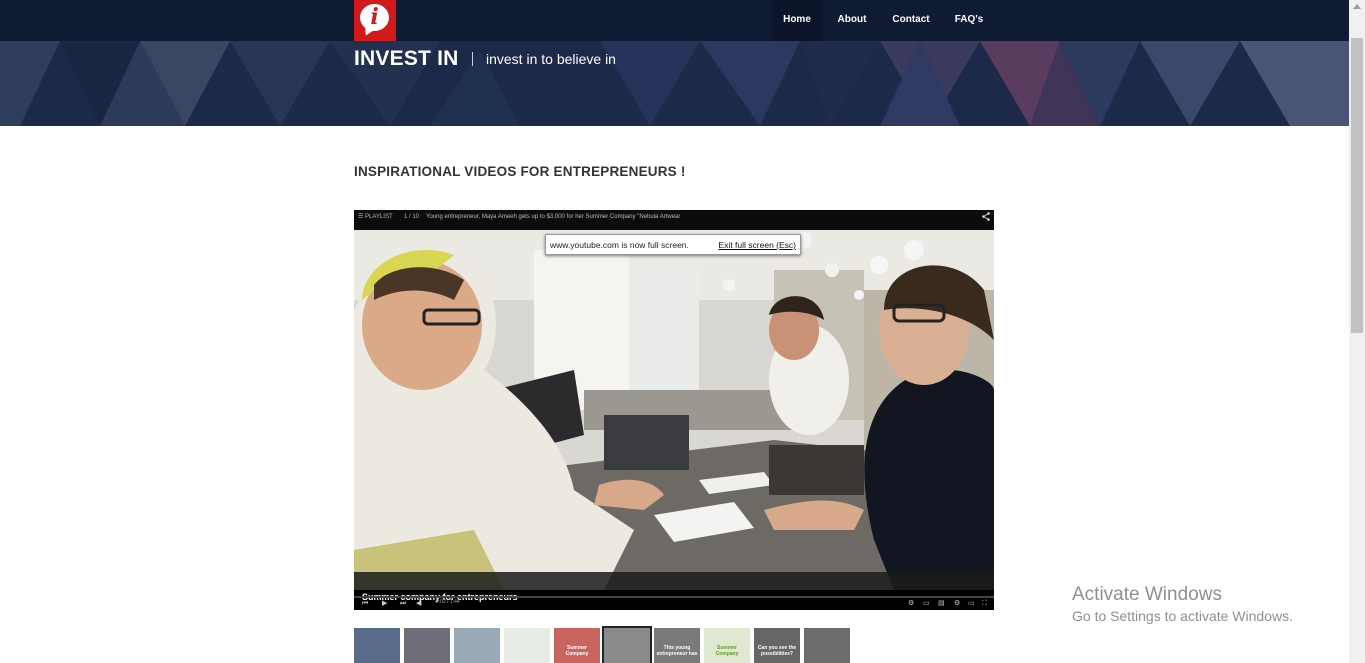 The width and height of the screenshot is (1365, 663). I want to click on playlist-thumbnail: Can you see the possibilities?, so click(777, 645).